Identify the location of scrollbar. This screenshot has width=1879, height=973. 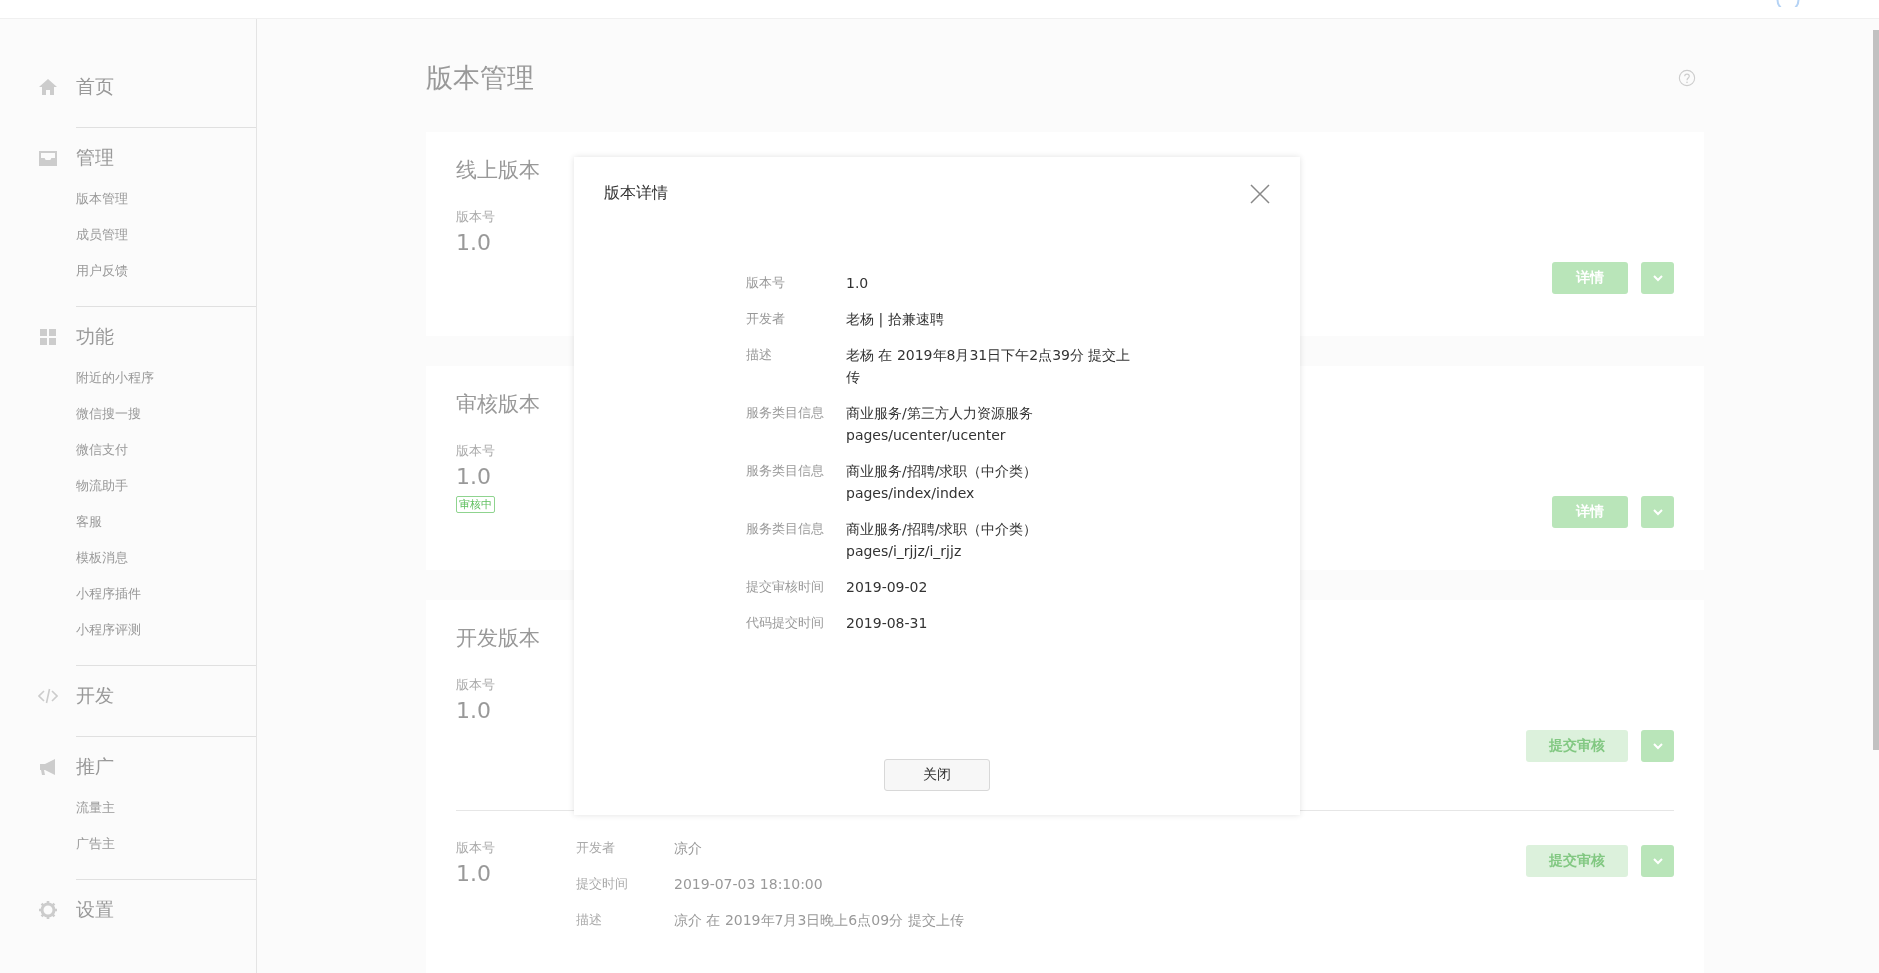
(1876, 390).